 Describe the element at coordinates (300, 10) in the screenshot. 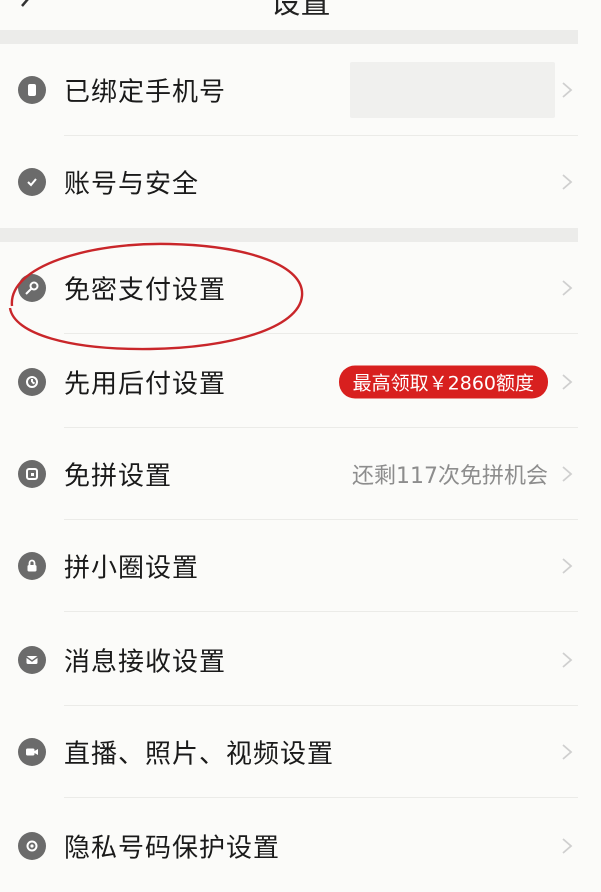

I see `page-title: 设置` at that location.